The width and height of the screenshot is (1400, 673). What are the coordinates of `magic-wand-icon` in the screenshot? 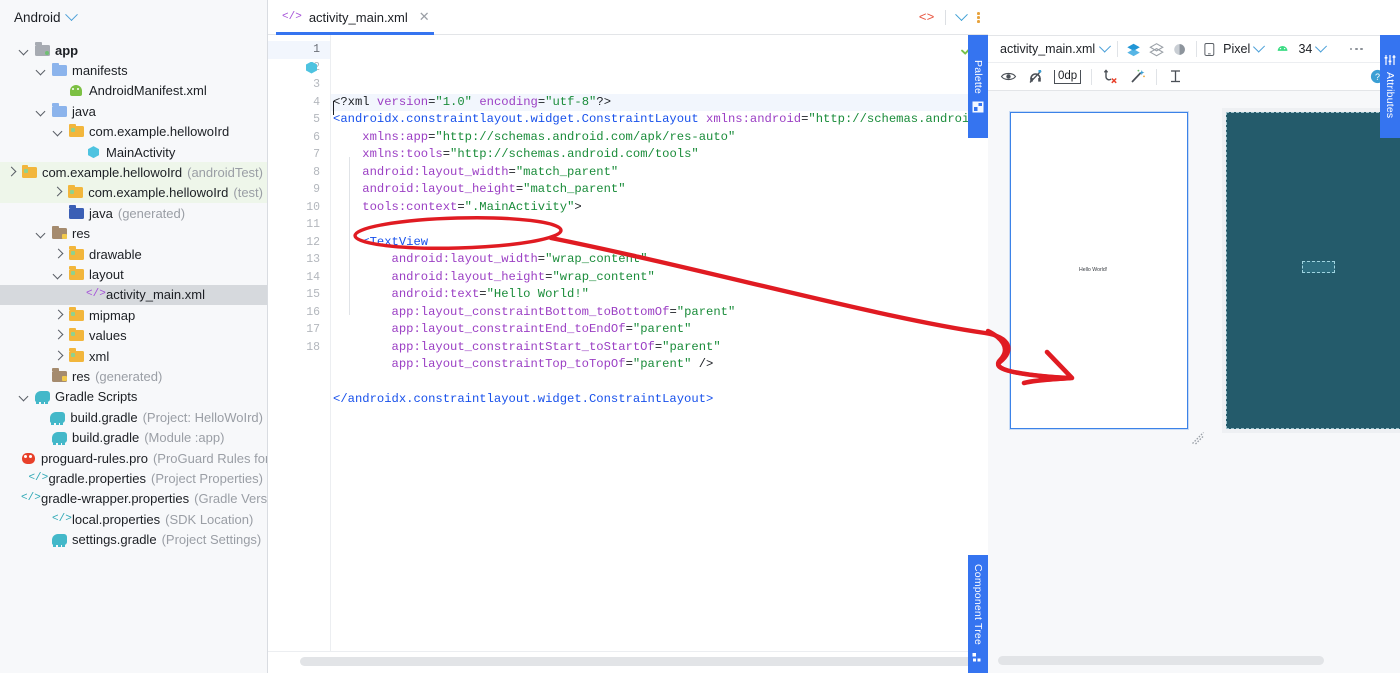 It's located at (1137, 76).